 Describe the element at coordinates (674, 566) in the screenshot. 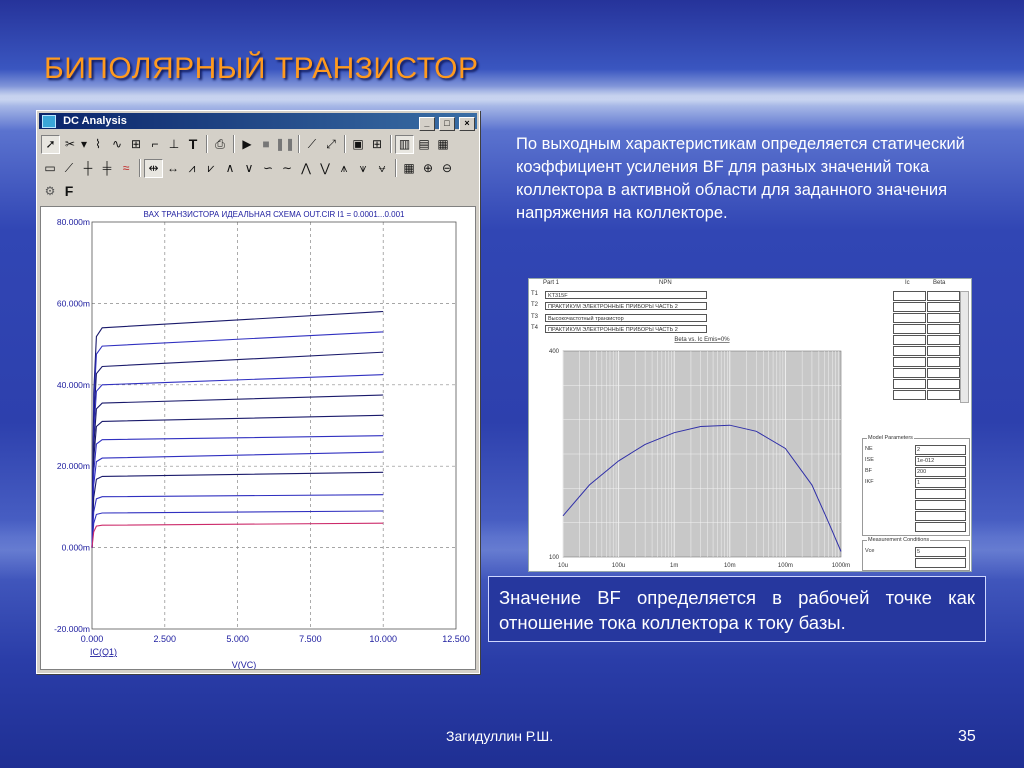

I see `beta-x-tick-label: 1m` at that location.